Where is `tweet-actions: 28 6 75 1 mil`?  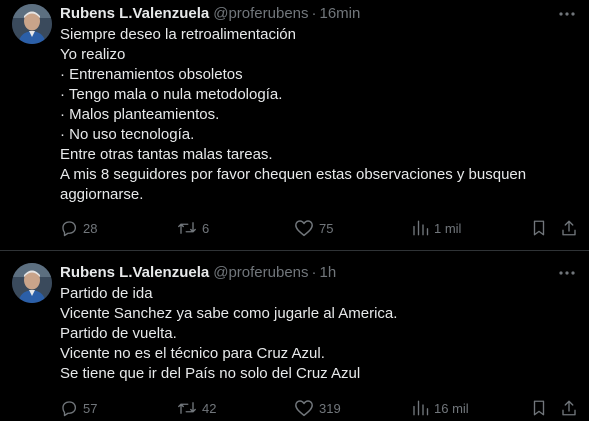 tweet-actions: 28 6 75 1 mil is located at coordinates (320, 228).